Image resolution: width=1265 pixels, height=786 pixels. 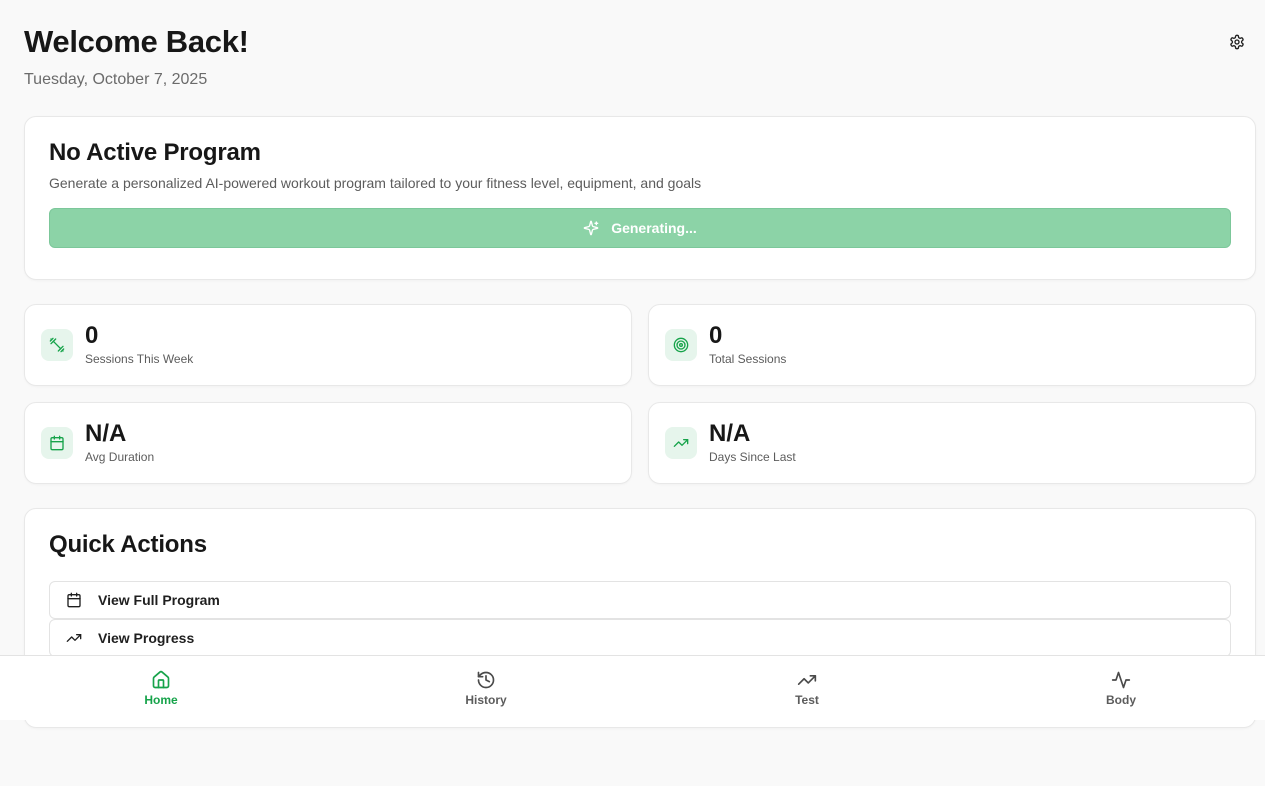 I want to click on stat-label: Total Sessions, so click(x=748, y=359).